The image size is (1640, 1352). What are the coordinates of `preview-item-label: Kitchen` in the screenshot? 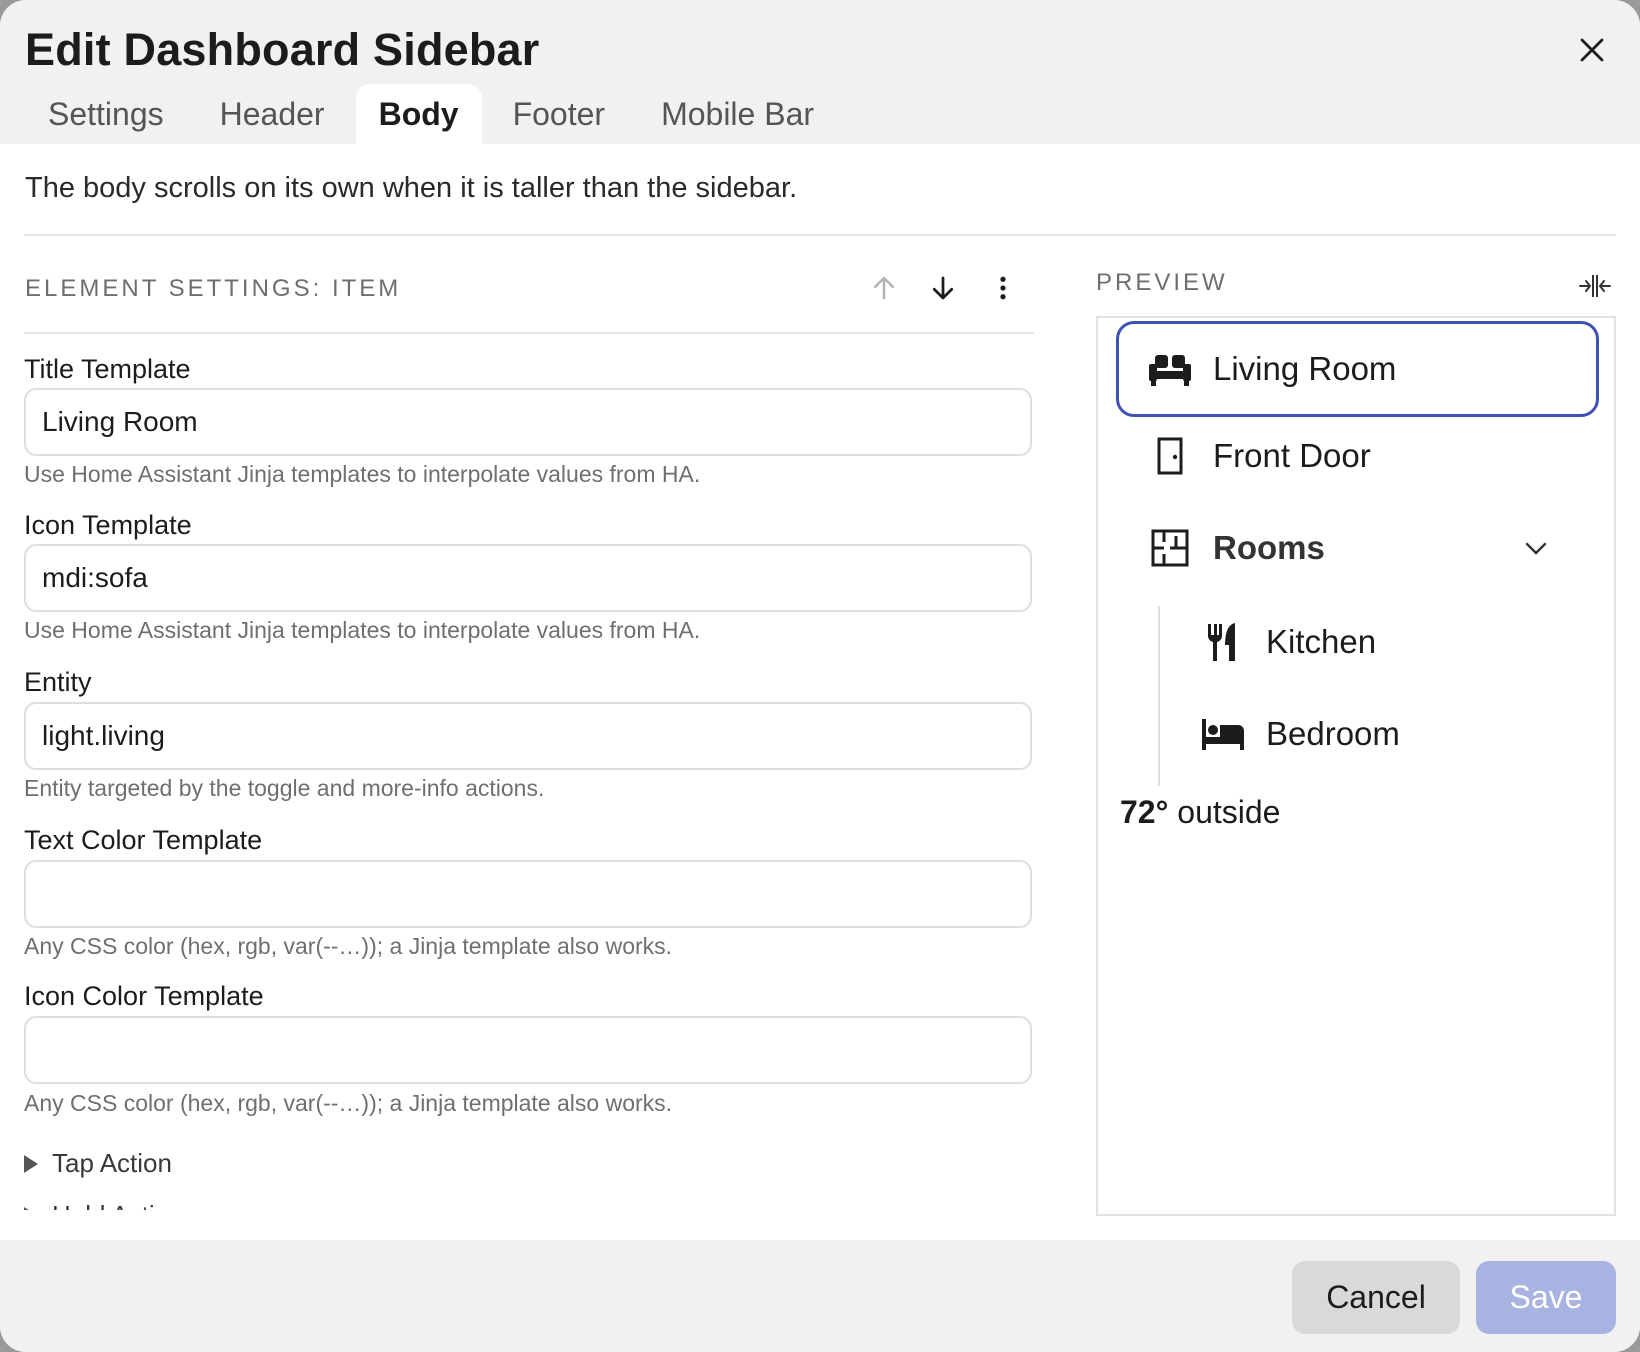 It's located at (1321, 641).